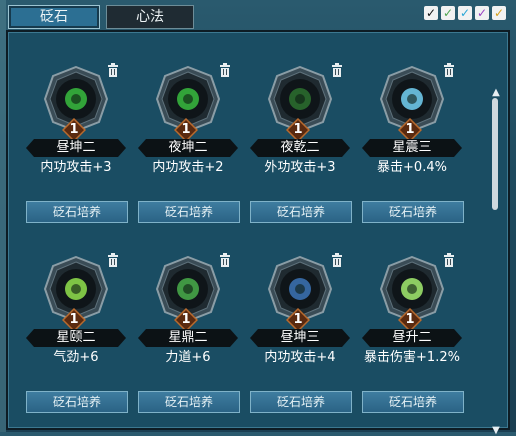 This screenshot has width=516, height=436. I want to click on gem-card: 1 星颐二 气劲+6 砭石培养, so click(76, 334).